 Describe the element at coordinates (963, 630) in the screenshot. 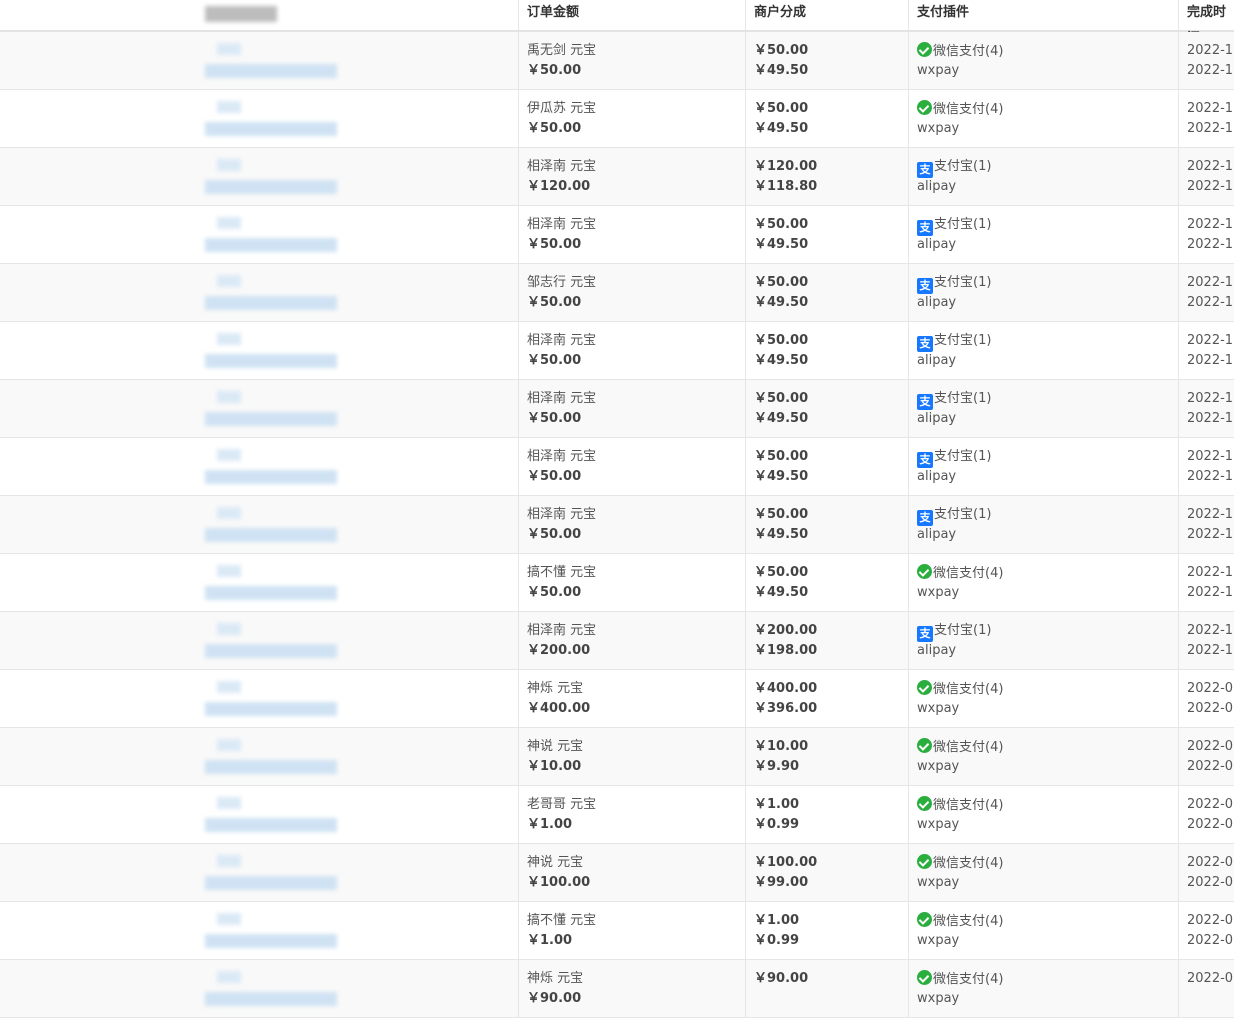

I see `plugin-name: 支付宝(1)` at that location.